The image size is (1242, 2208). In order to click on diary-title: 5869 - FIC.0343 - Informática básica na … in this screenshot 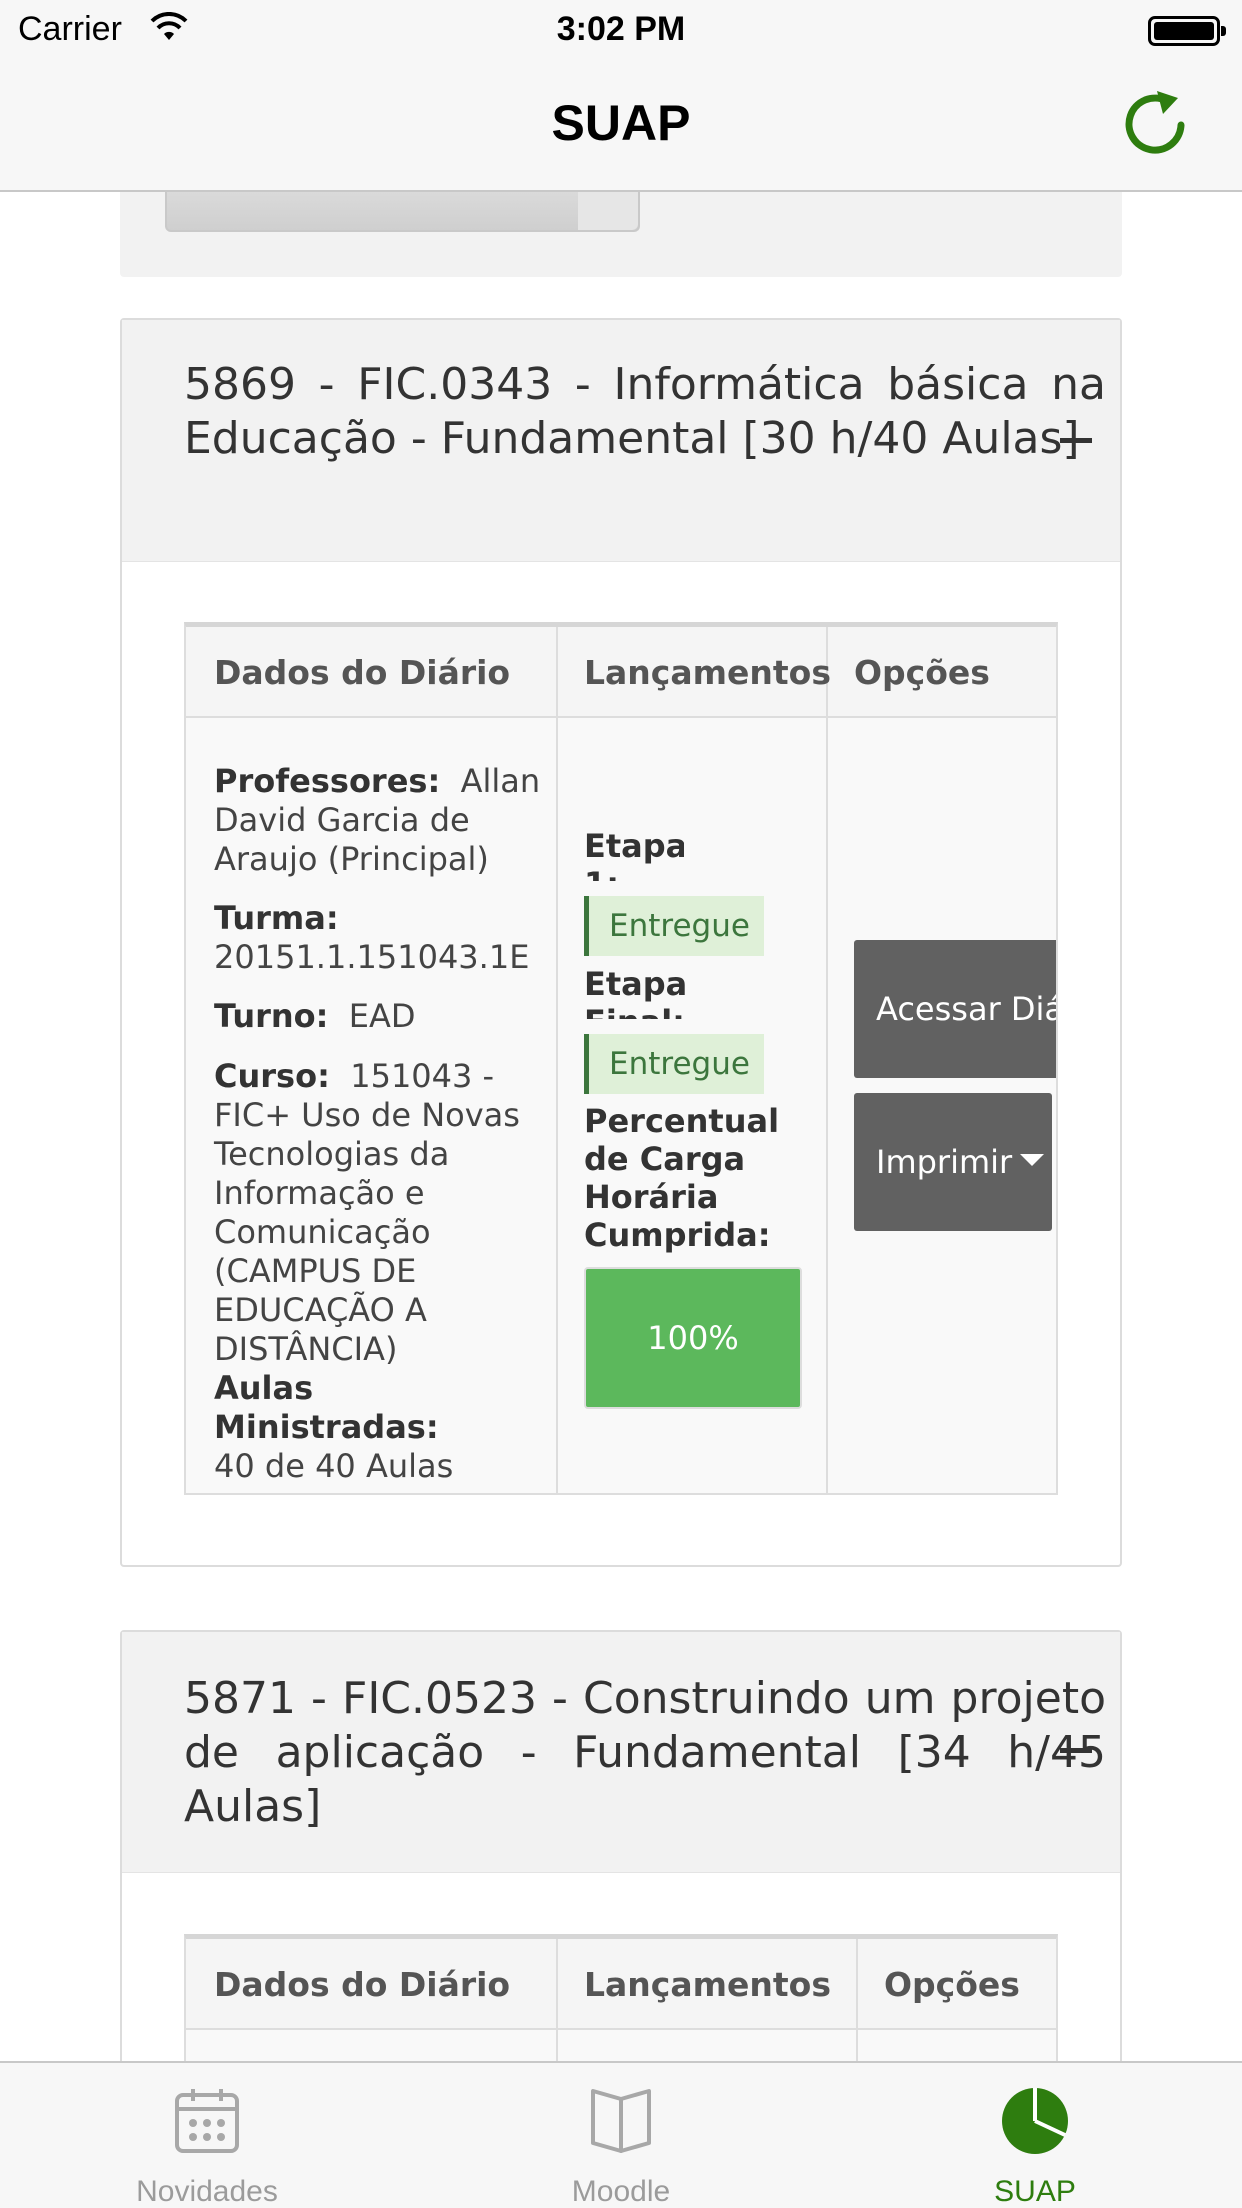, I will do `click(645, 411)`.